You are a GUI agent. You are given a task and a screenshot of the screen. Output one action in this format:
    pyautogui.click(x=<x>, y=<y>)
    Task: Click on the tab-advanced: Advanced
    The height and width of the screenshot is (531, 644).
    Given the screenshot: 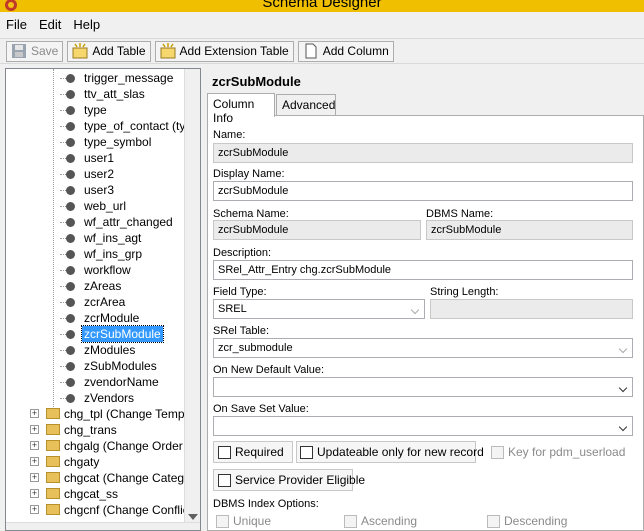 What is the action you would take?
    pyautogui.click(x=306, y=105)
    